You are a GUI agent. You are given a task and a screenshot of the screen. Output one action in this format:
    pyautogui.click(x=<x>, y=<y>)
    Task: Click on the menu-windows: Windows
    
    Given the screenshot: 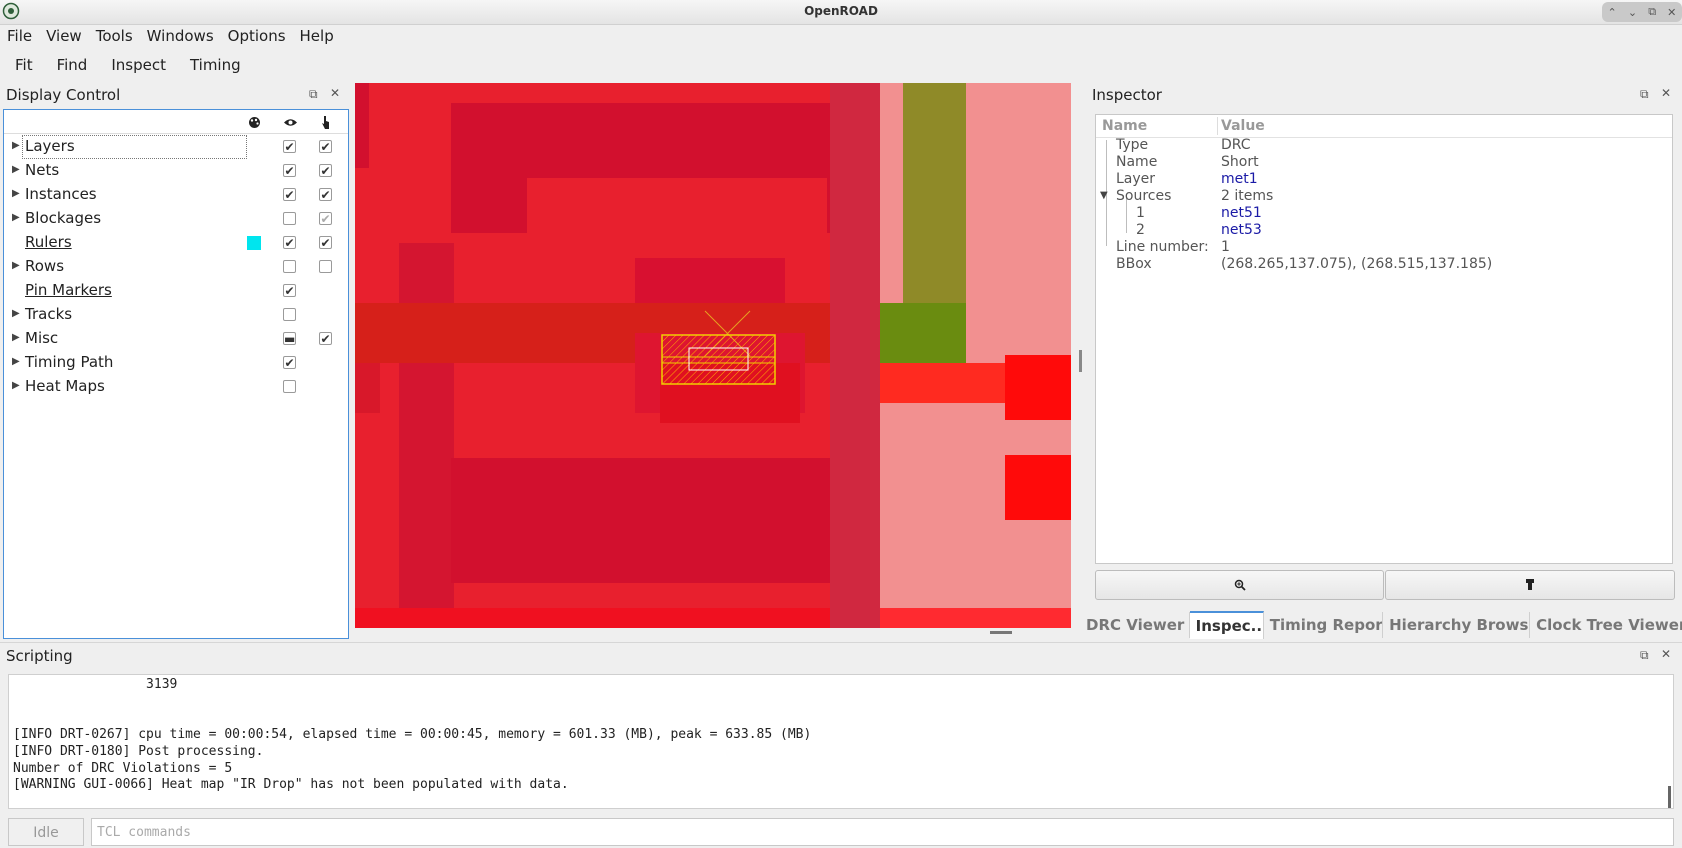 What is the action you would take?
    pyautogui.click(x=180, y=36)
    